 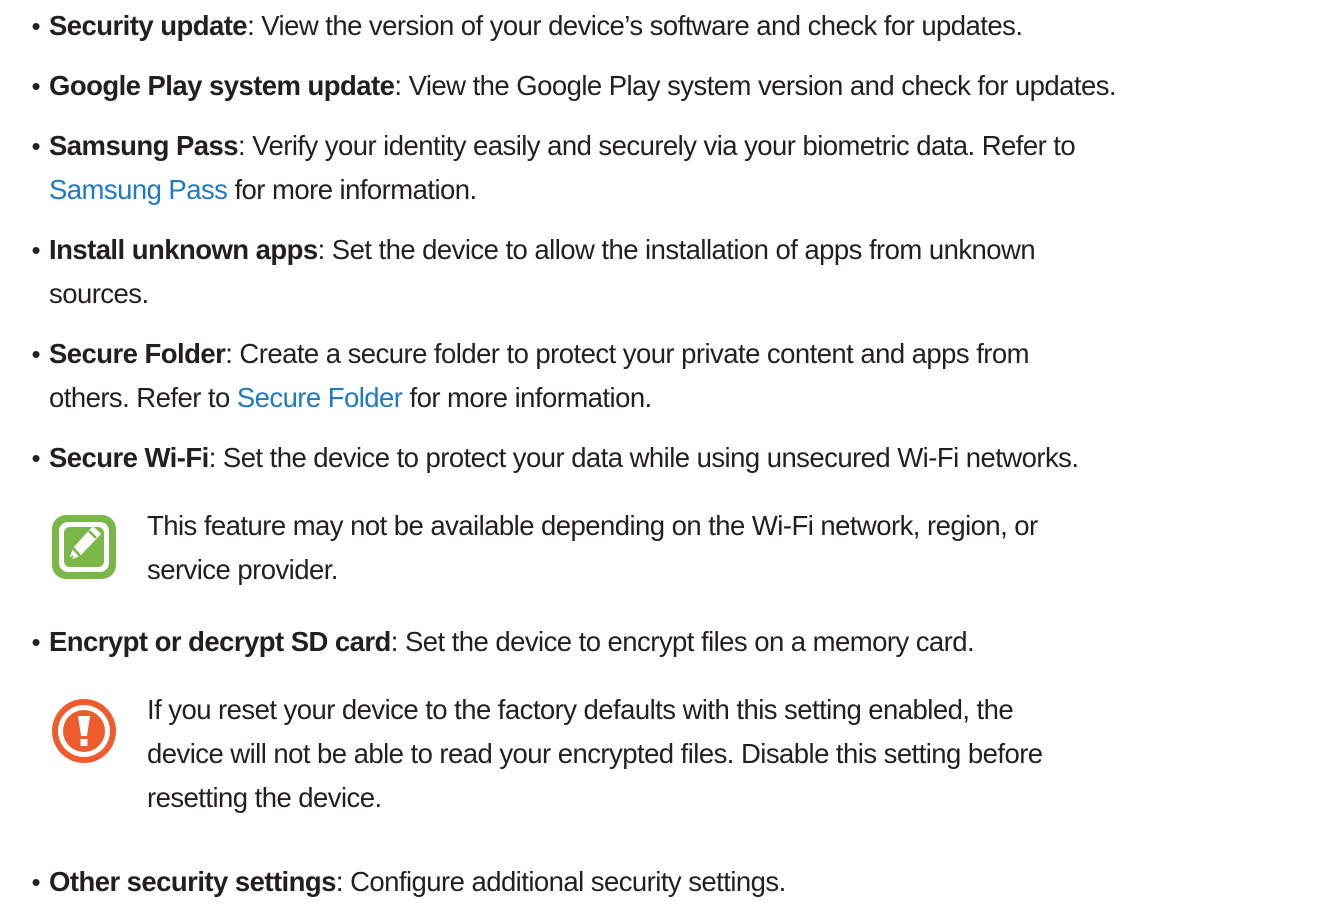 I want to click on note-pencil-icon, so click(x=84, y=547).